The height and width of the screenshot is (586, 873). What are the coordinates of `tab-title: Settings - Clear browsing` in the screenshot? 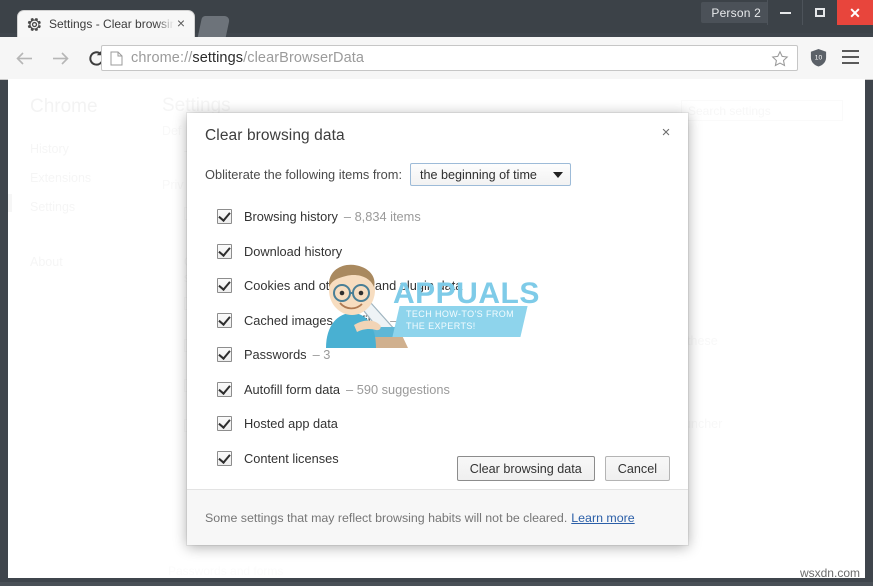 It's located at (111, 24).